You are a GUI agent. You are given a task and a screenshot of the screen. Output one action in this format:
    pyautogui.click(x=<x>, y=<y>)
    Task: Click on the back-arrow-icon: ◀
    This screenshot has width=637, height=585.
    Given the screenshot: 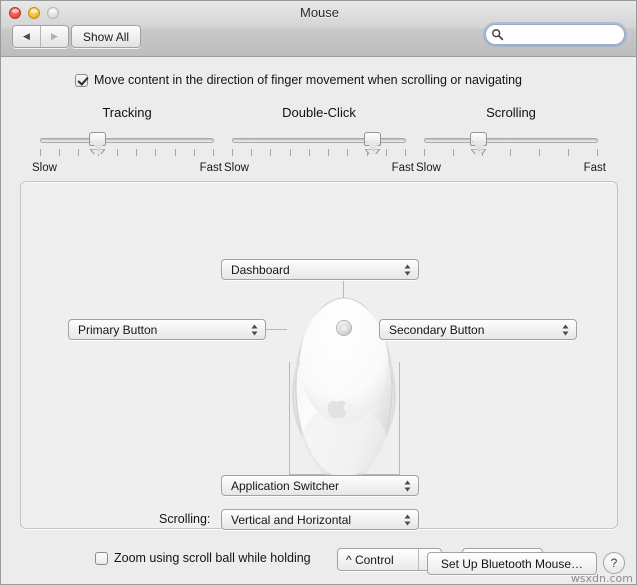 What is the action you would take?
    pyautogui.click(x=26, y=36)
    